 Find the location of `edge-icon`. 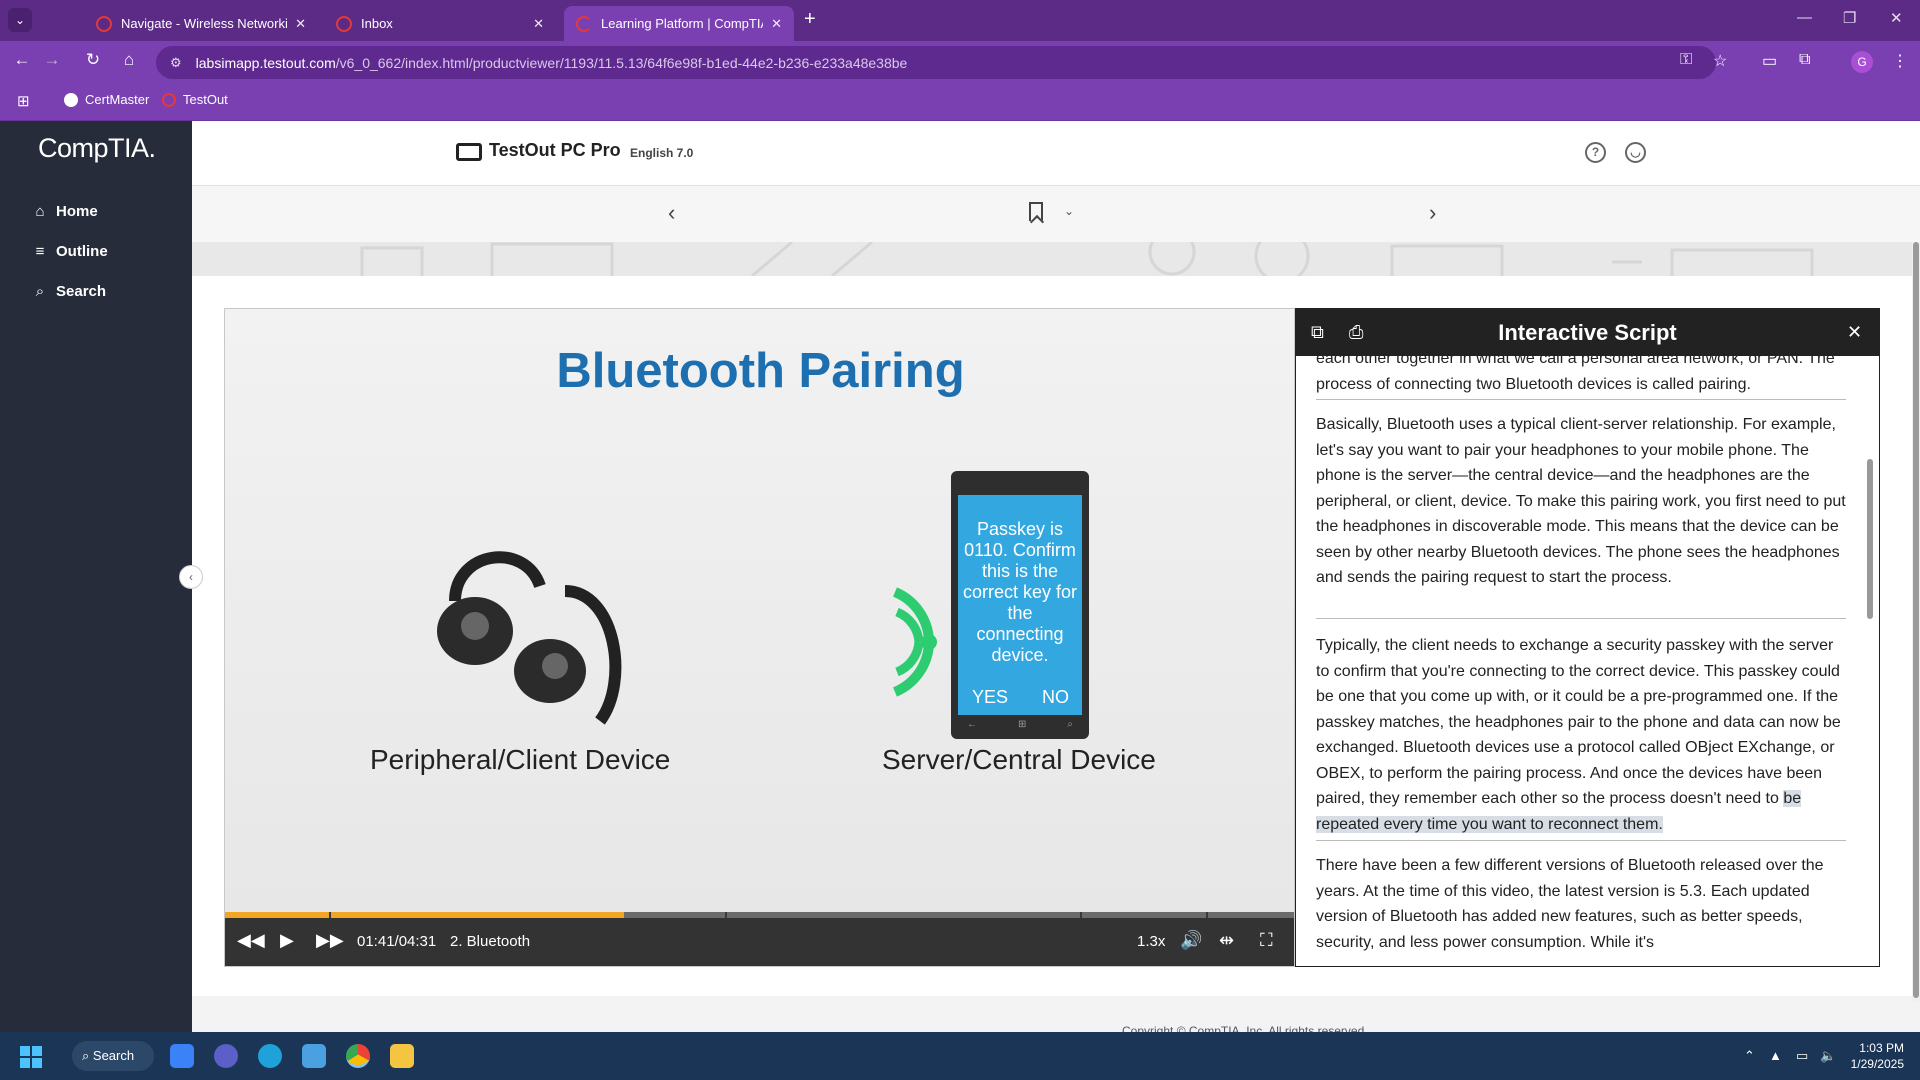

edge-icon is located at coordinates (270, 1056).